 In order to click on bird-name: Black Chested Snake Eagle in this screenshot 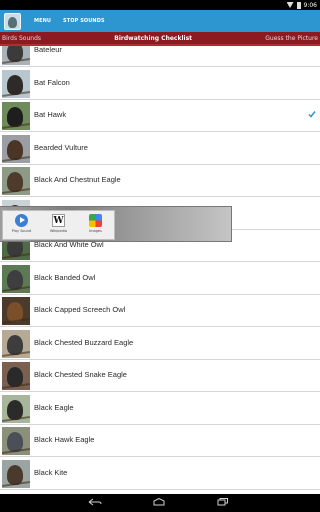, I will do `click(80, 374)`.